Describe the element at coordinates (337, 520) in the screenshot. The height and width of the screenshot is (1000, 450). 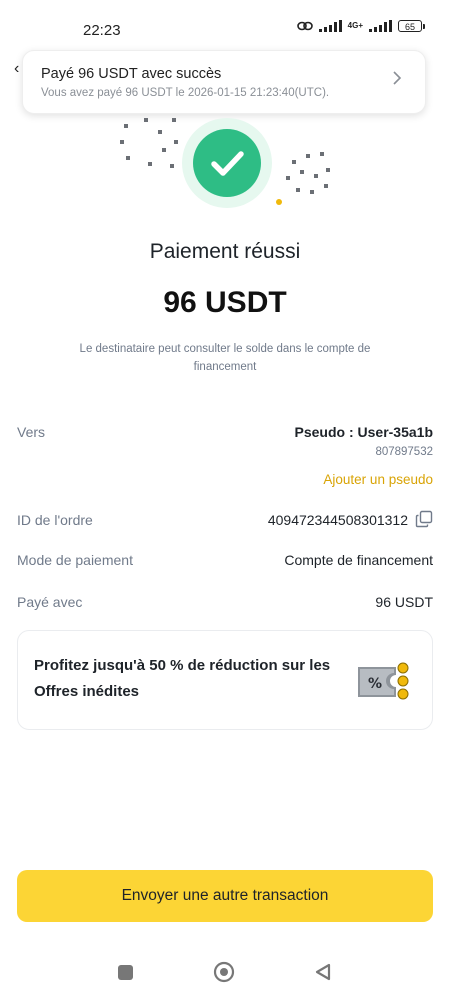
I see `order-id-value: 409472344508301312` at that location.